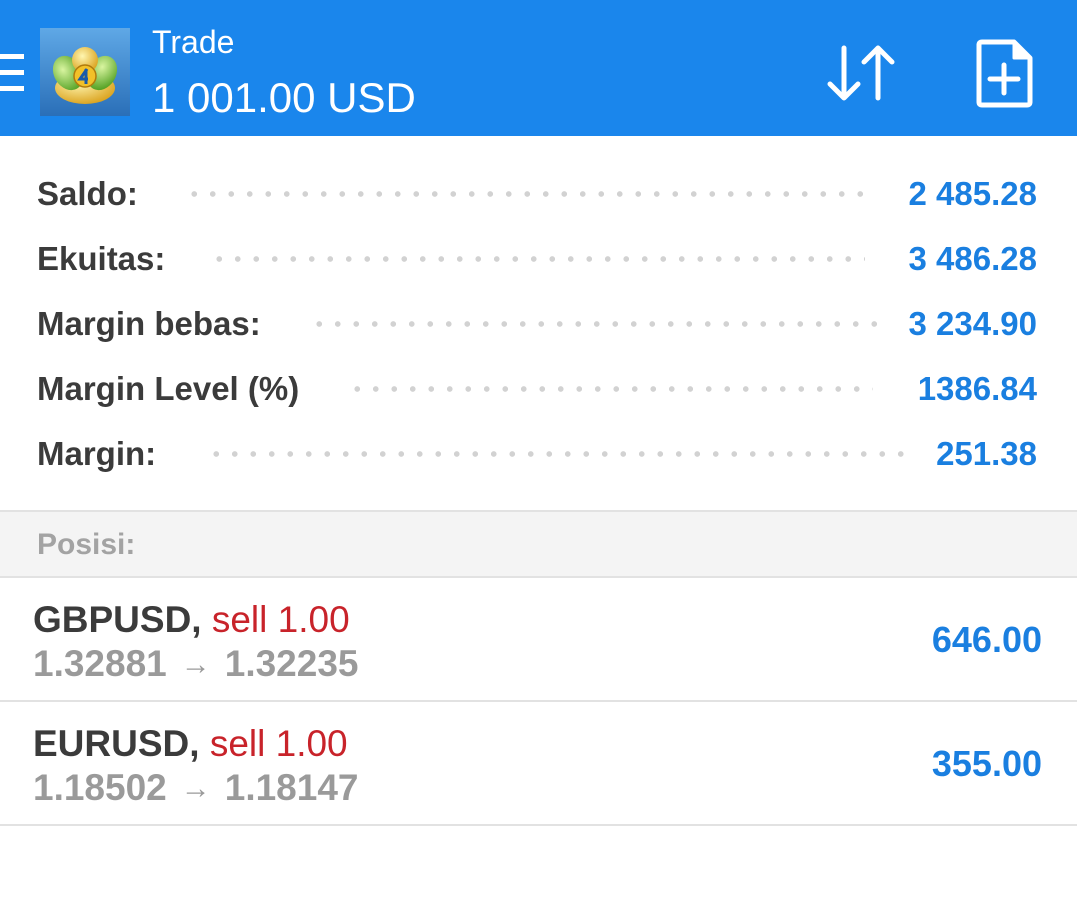 The height and width of the screenshot is (921, 1077). What do you see at coordinates (538, 765) in the screenshot?
I see `position-row-eurusd: EURUSD, sell 1.00 1.18502 → 1.18147 355.00` at bounding box center [538, 765].